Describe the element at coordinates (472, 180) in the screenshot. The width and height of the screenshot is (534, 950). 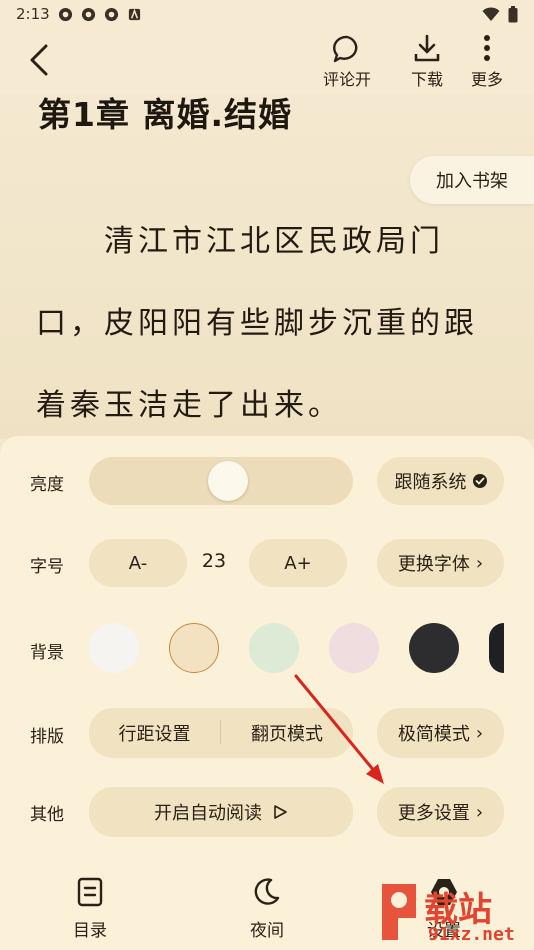
I see `add-to-shelf-button: 加入书架` at that location.